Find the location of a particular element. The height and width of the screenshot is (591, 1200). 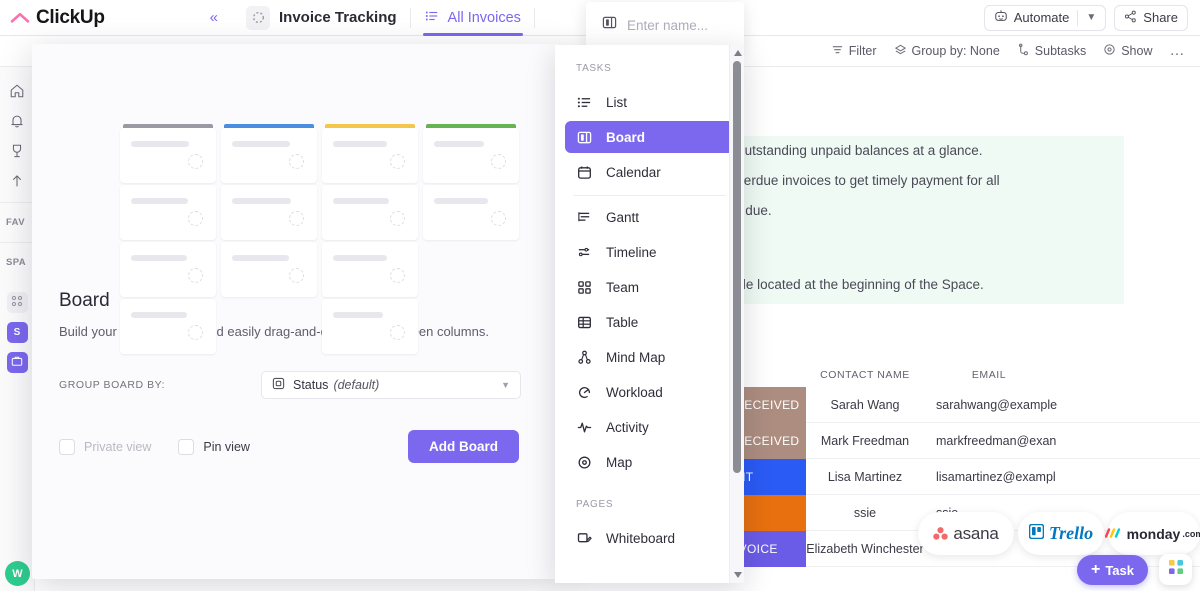

sidebar-dashboards-button is located at coordinates (17, 302).